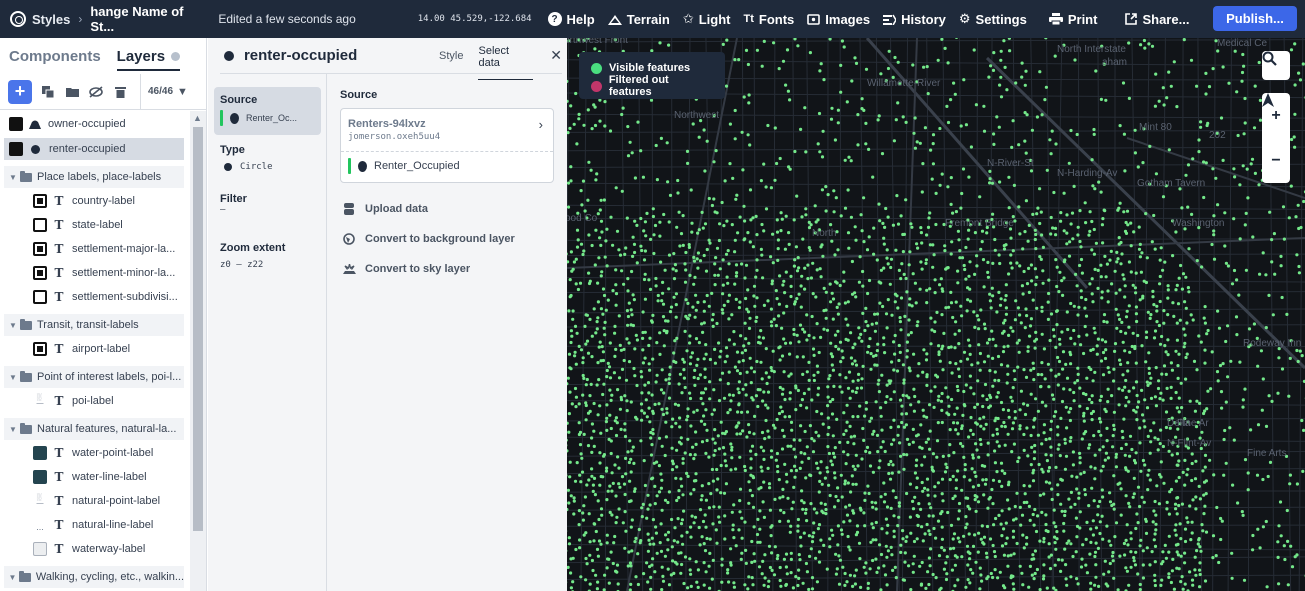 This screenshot has height=591, width=1305. Describe the element at coordinates (1276, 65) in the screenshot. I see `map-search-button` at that location.